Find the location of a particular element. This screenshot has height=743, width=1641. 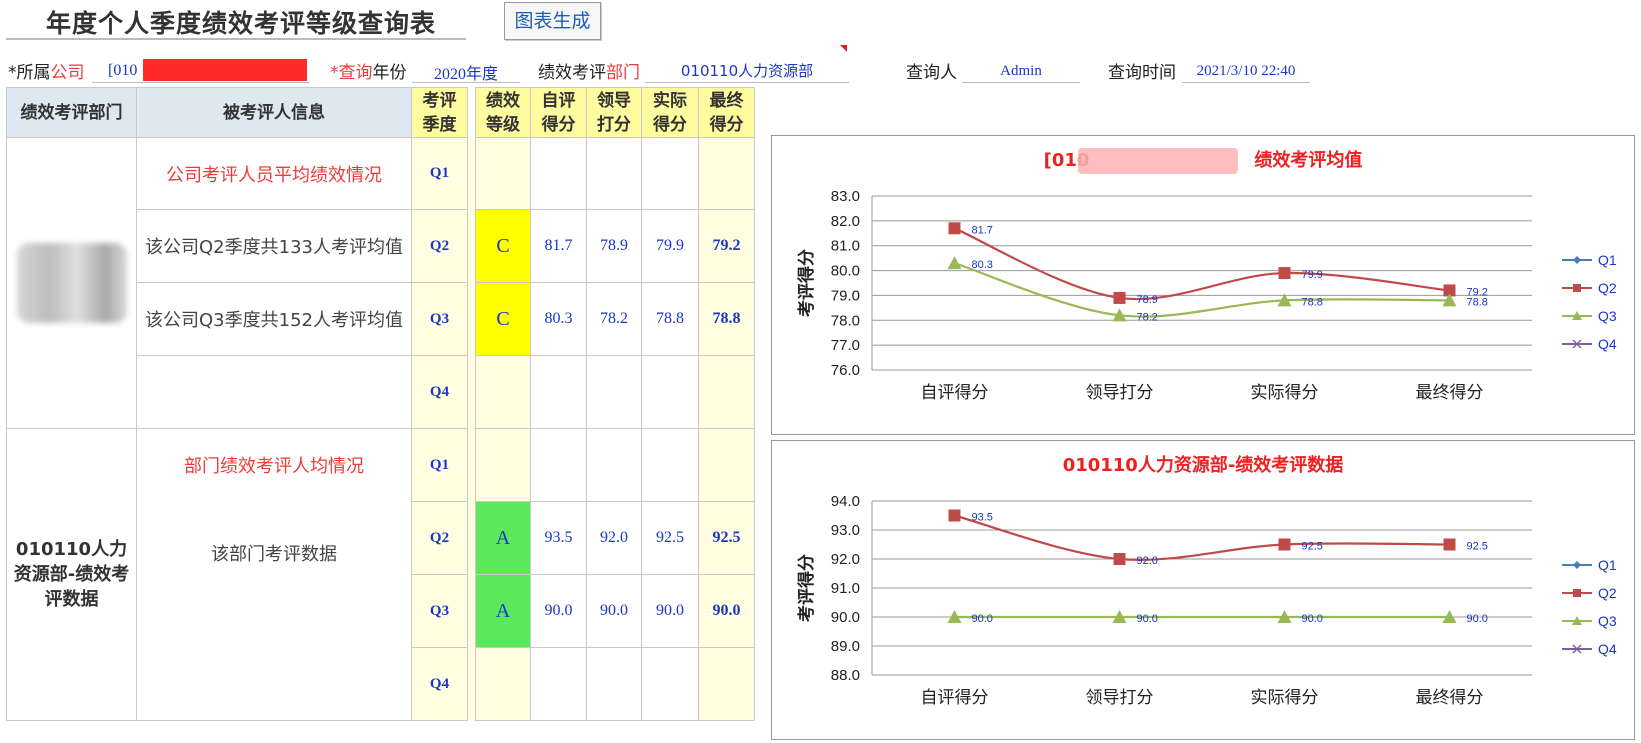

title-redaction is located at coordinates (1158, 161).